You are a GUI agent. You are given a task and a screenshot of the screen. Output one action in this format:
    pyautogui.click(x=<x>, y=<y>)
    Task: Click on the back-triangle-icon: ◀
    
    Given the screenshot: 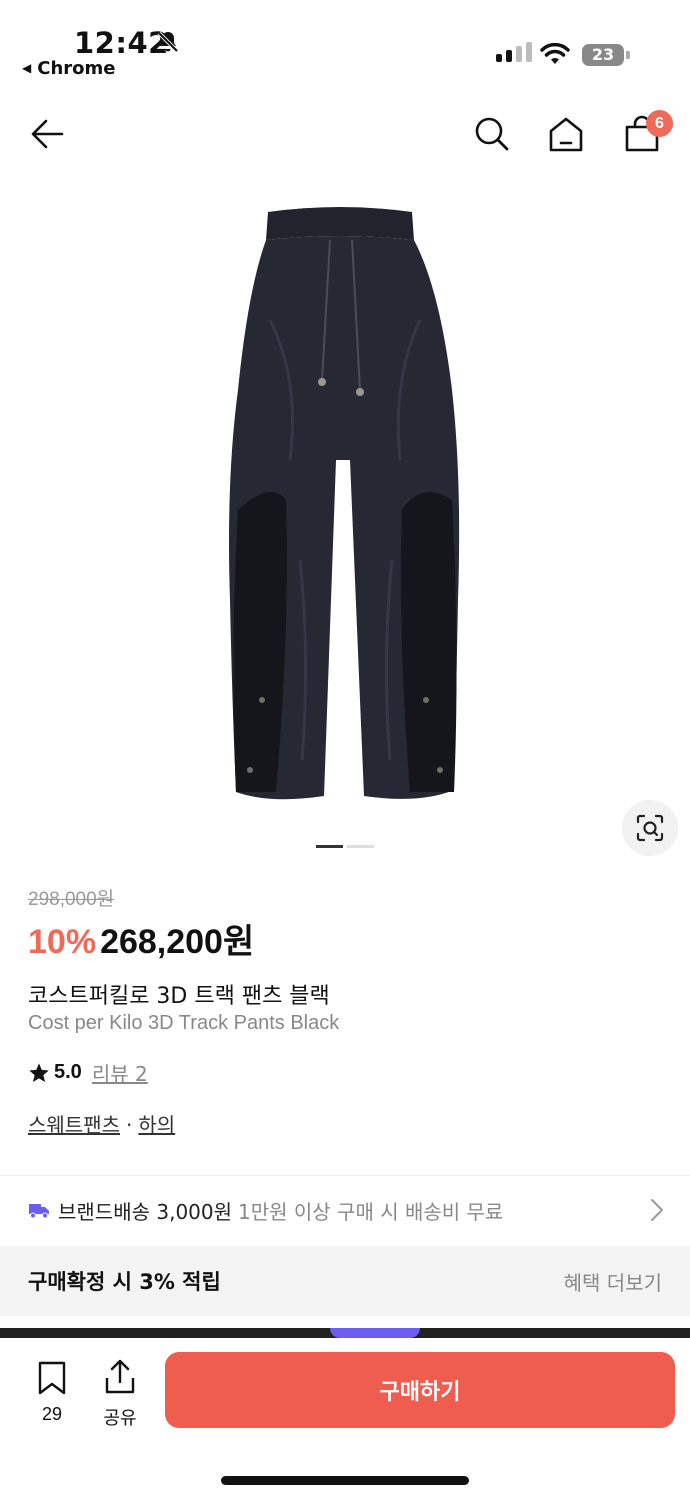 What is the action you would take?
    pyautogui.click(x=27, y=68)
    